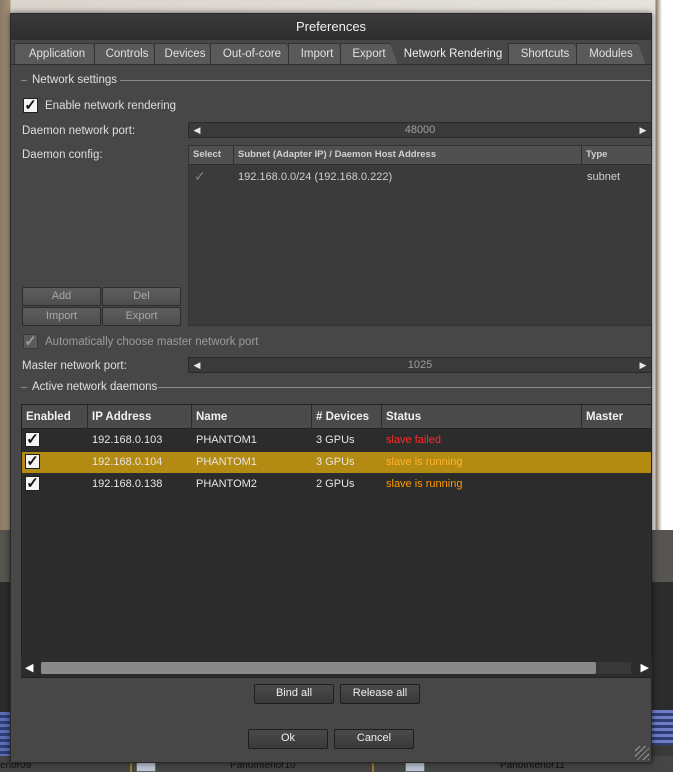  Describe the element at coordinates (111, 106) in the screenshot. I see `enable-network-rendering-label: Enable network rendering` at that location.